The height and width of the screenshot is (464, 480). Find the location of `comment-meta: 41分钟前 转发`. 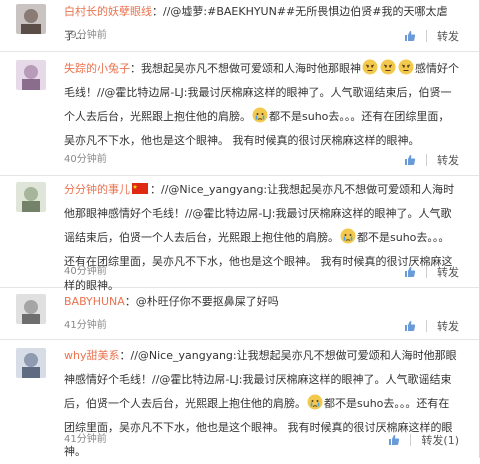

comment-meta: 41分钟前 转发 is located at coordinates (261, 326).